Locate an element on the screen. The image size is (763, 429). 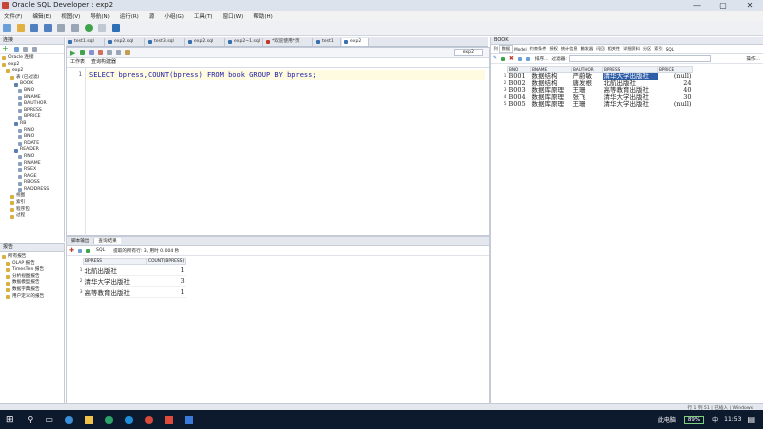
clock: 11:53 is located at coordinates (732, 419).